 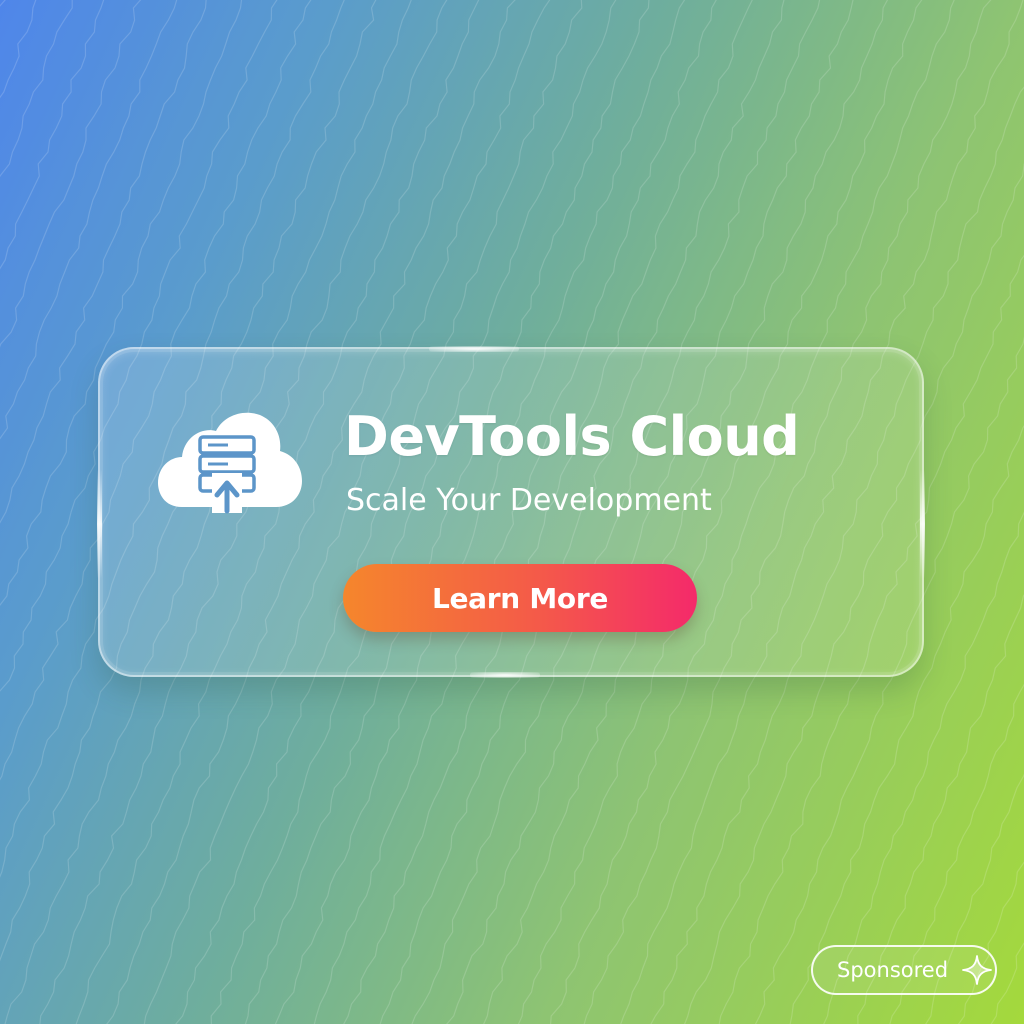 What do you see at coordinates (977, 970) in the screenshot?
I see `sparkle-icon` at bounding box center [977, 970].